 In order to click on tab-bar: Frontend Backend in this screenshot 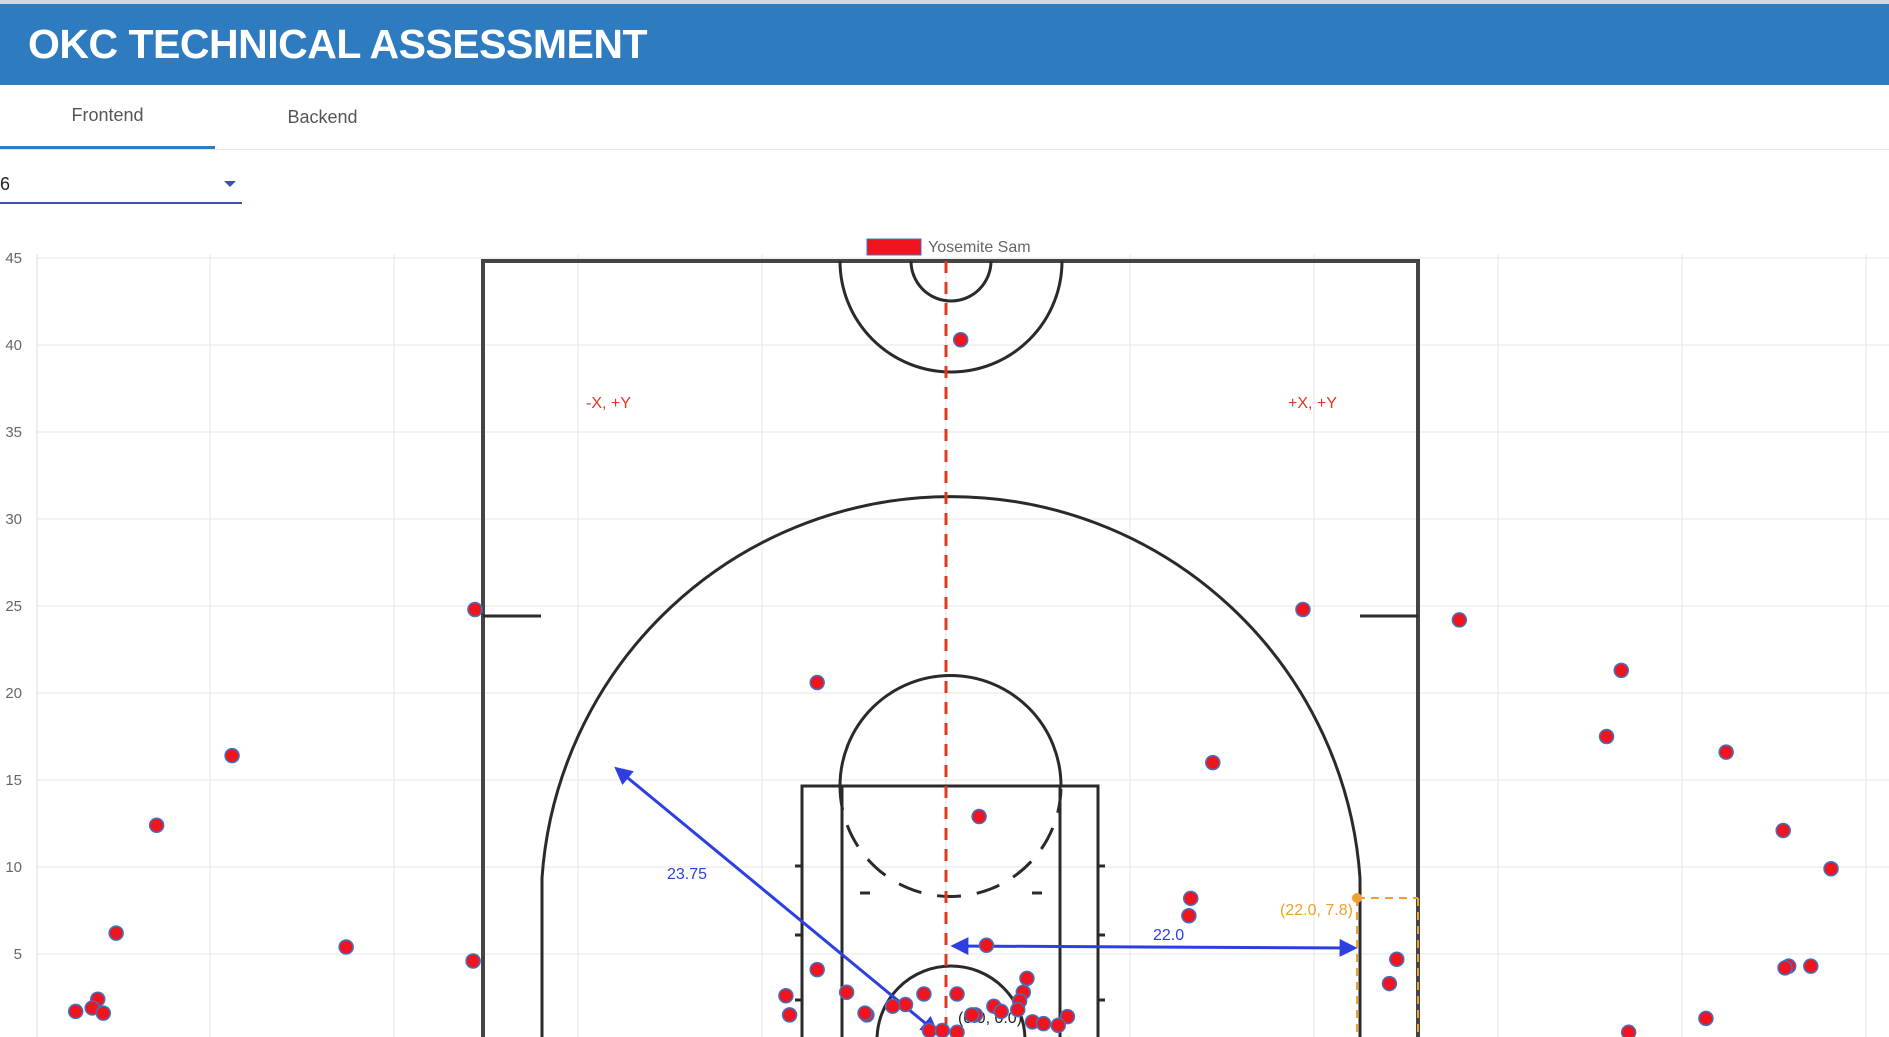, I will do `click(944, 117)`.